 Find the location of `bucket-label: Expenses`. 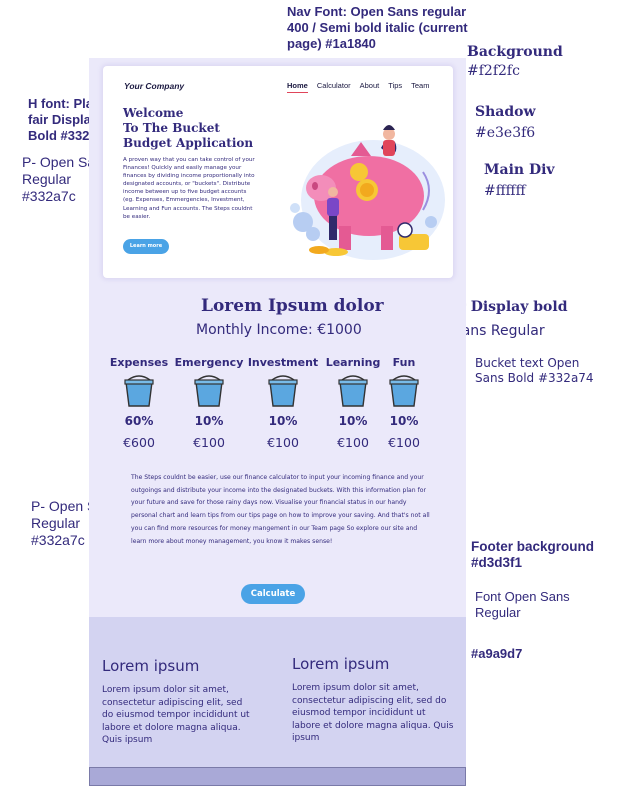

bucket-label: Expenses is located at coordinates (139, 362).